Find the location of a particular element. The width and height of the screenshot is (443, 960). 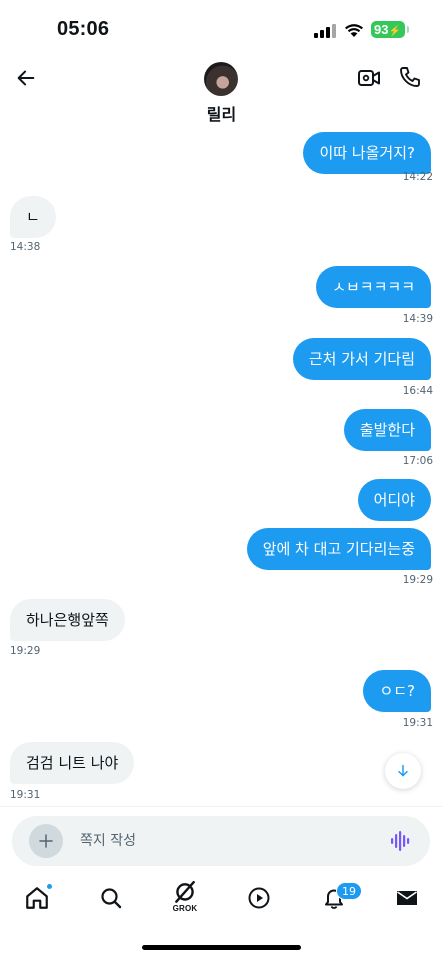

home-new-indicator is located at coordinates (49, 886).